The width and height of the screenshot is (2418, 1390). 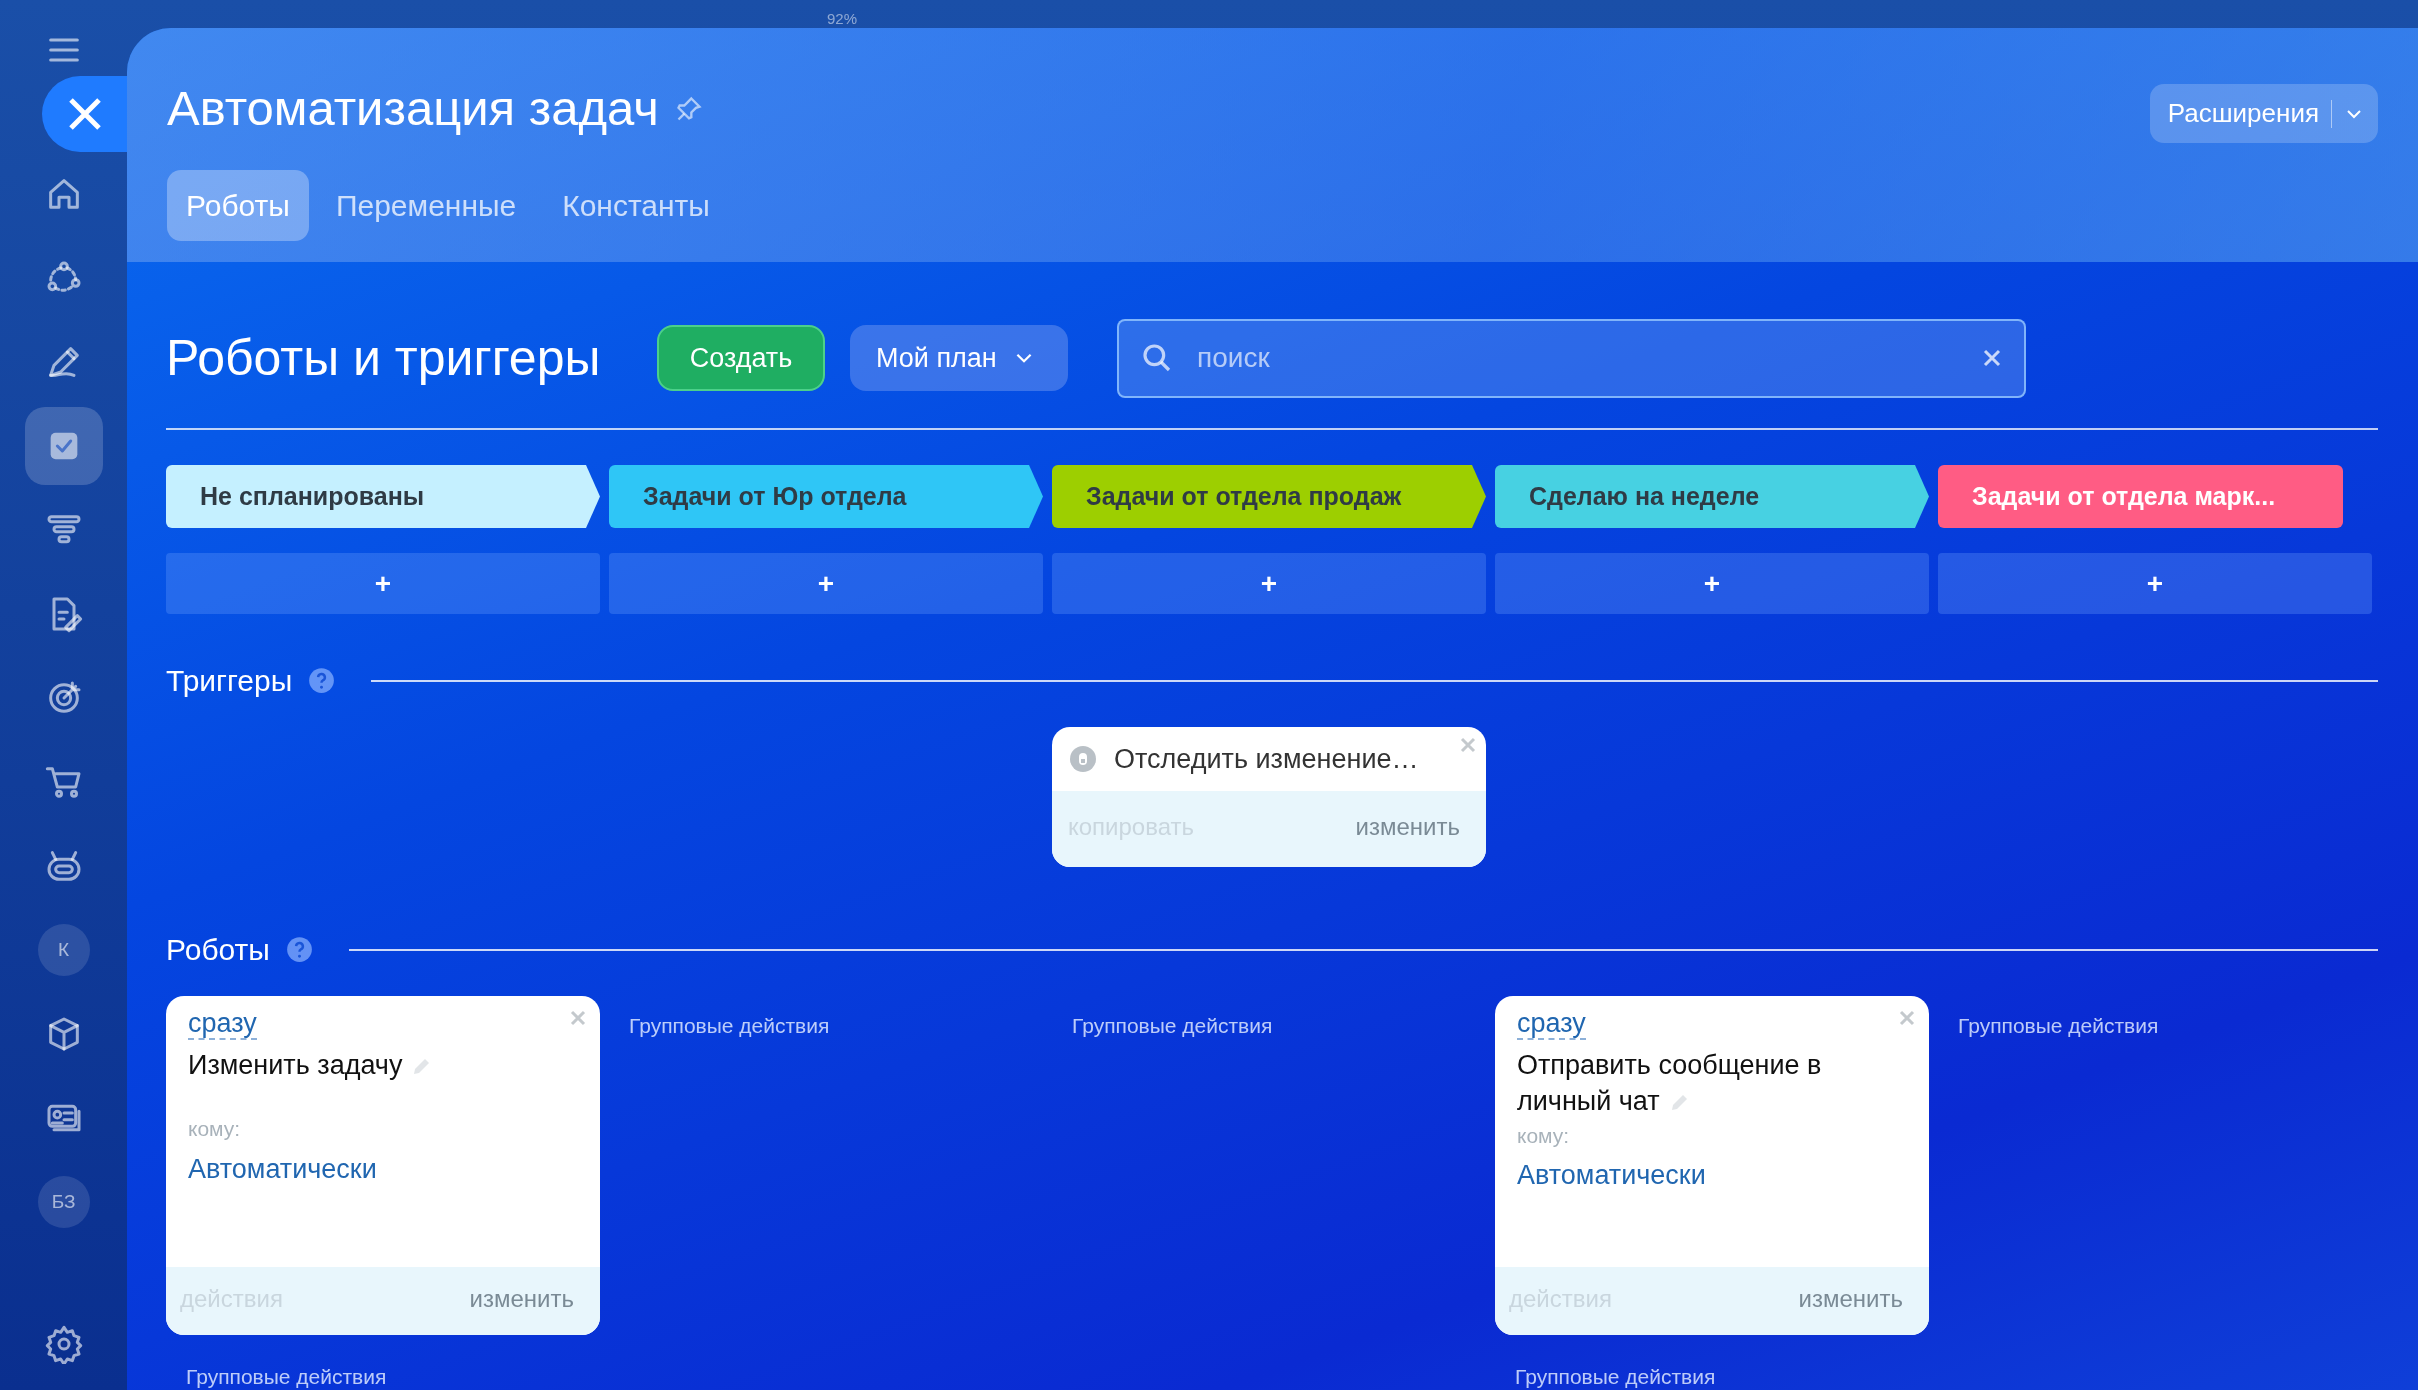 What do you see at coordinates (1269, 496) in the screenshot?
I see `stage-header: Задачи от отдела продаж` at bounding box center [1269, 496].